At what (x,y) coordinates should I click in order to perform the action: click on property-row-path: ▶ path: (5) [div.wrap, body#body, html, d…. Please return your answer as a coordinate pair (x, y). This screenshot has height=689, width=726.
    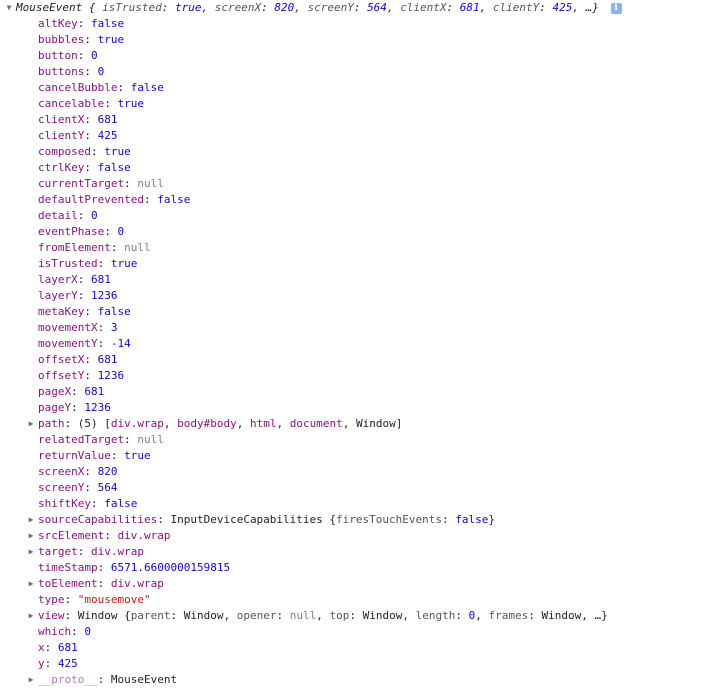
    Looking at the image, I should click on (363, 424).